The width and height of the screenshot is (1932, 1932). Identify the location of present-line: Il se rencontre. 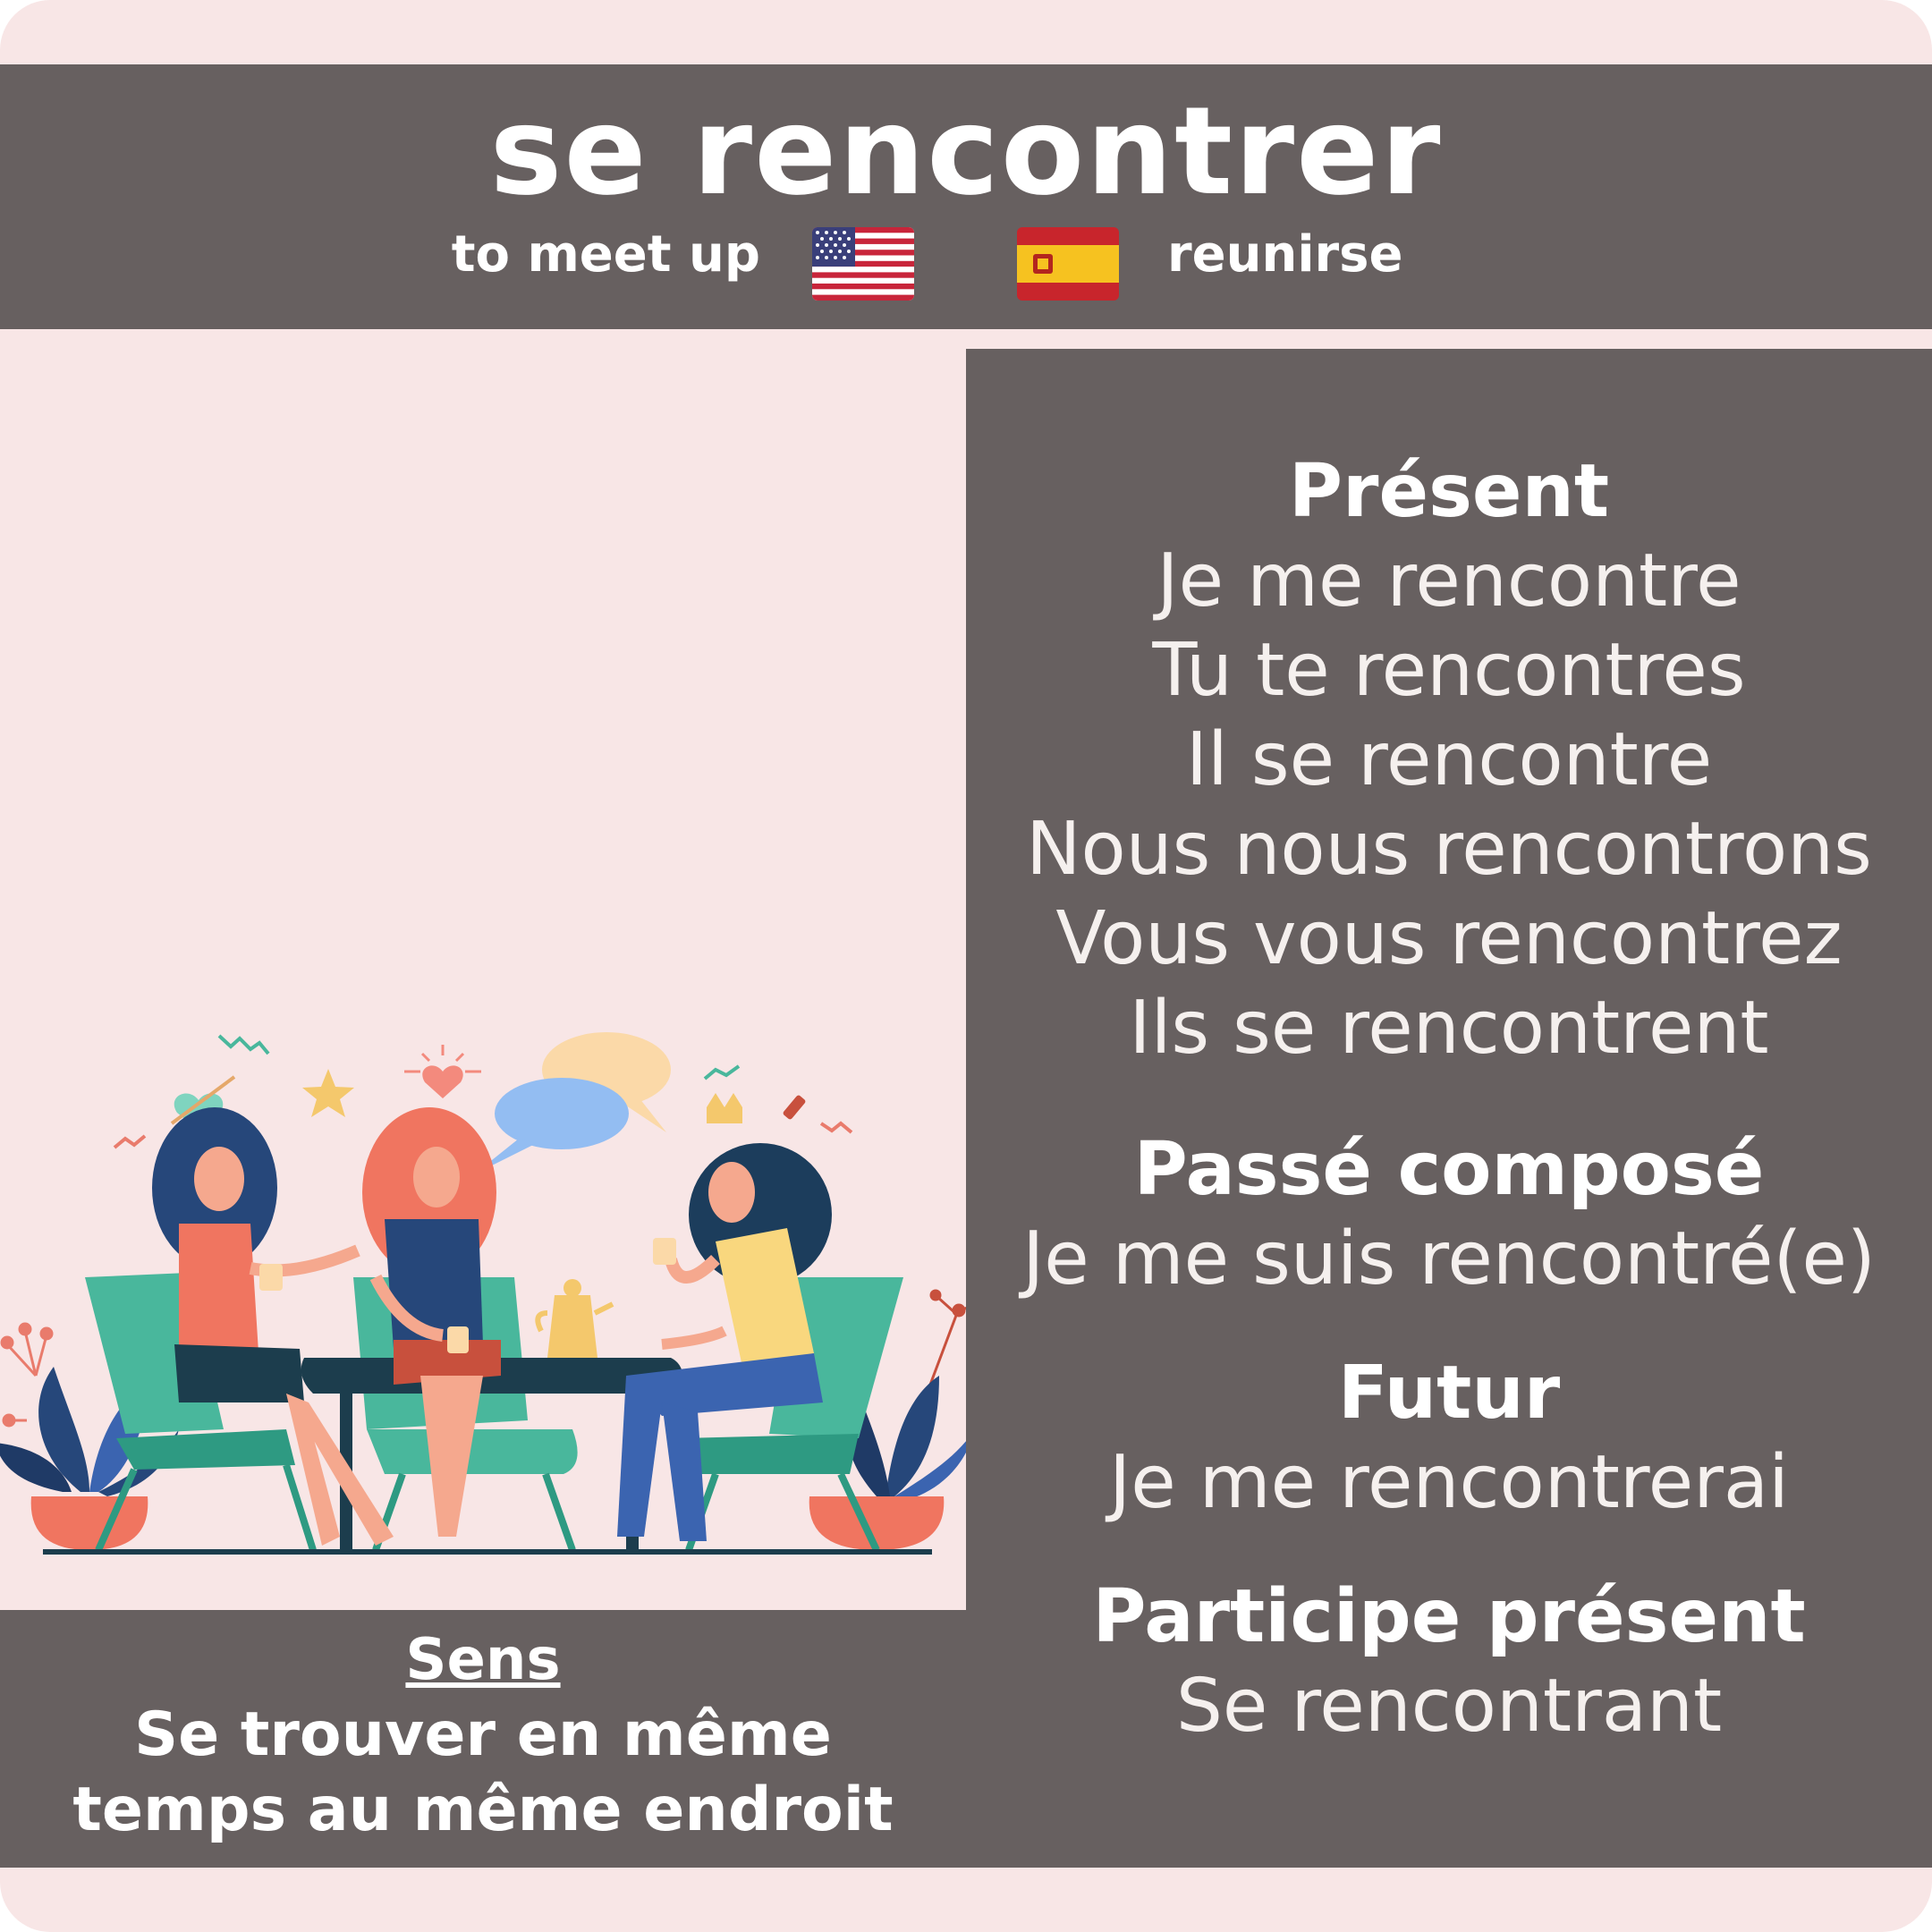
(1449, 759).